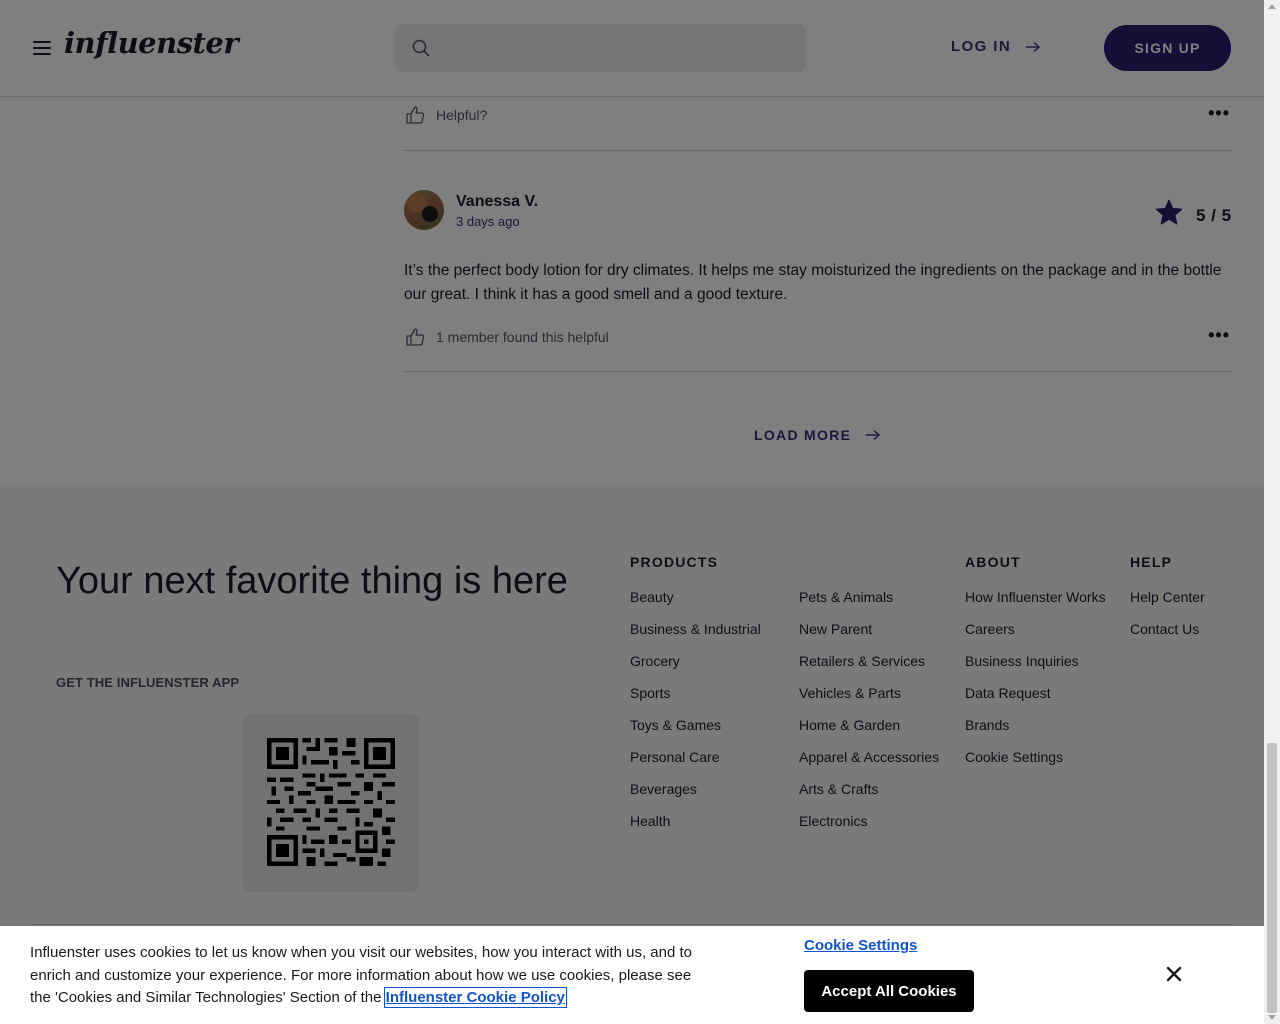 This screenshot has height=1024, width=1280. What do you see at coordinates (1272, 878) in the screenshot?
I see `scrollbar-thumb` at bounding box center [1272, 878].